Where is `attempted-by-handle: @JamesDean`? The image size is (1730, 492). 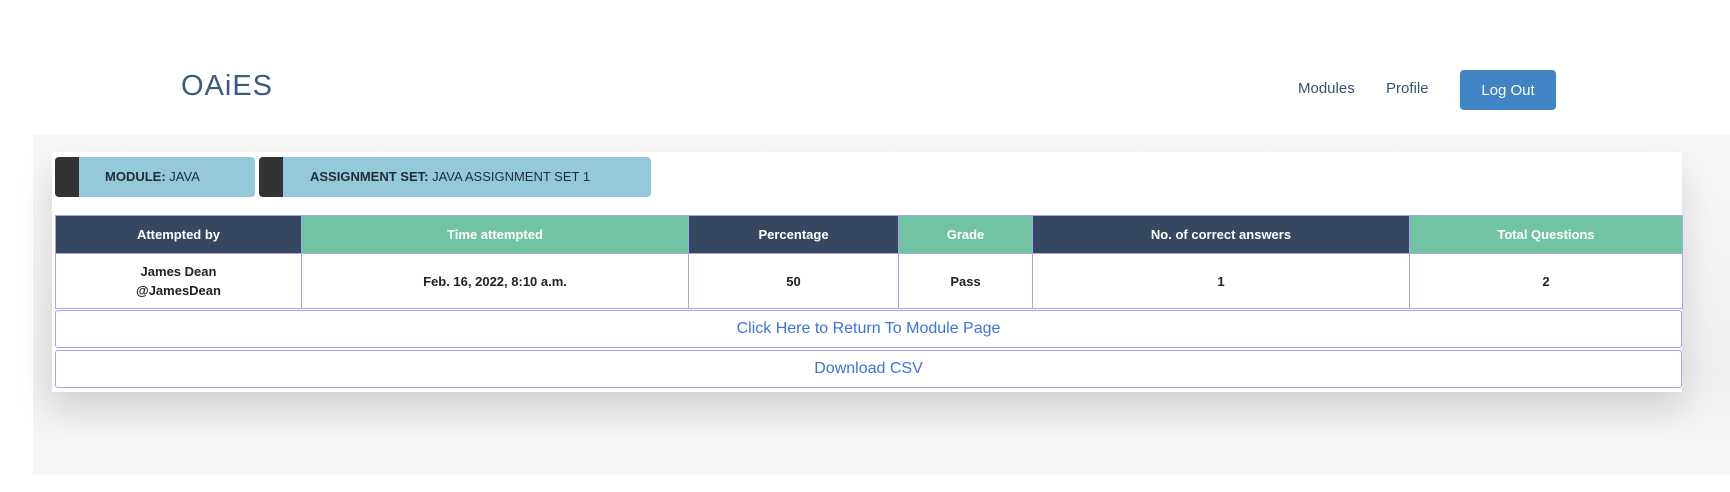 attempted-by-handle: @JamesDean is located at coordinates (178, 290).